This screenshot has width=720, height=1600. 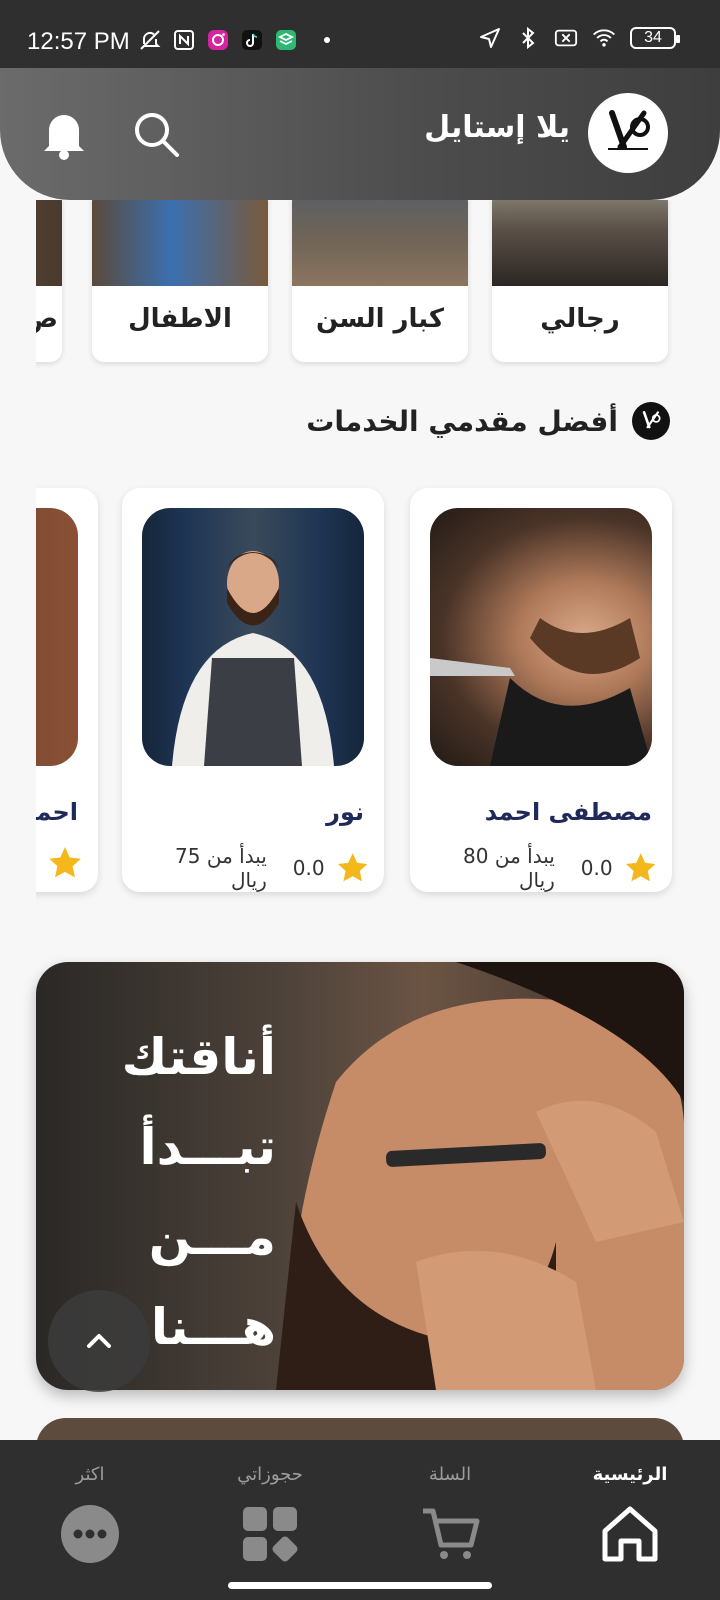 I want to click on app-header: يلا إستايل, so click(x=360, y=134).